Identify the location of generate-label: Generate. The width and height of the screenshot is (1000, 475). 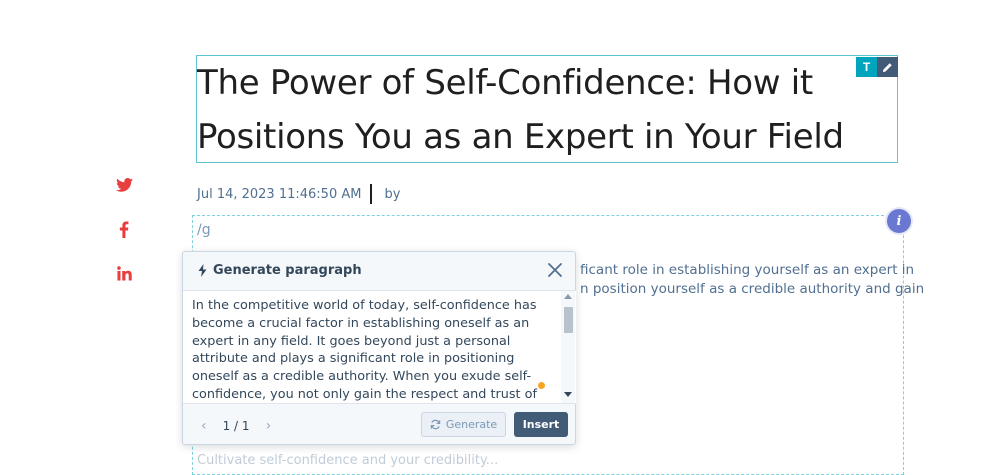
(471, 424).